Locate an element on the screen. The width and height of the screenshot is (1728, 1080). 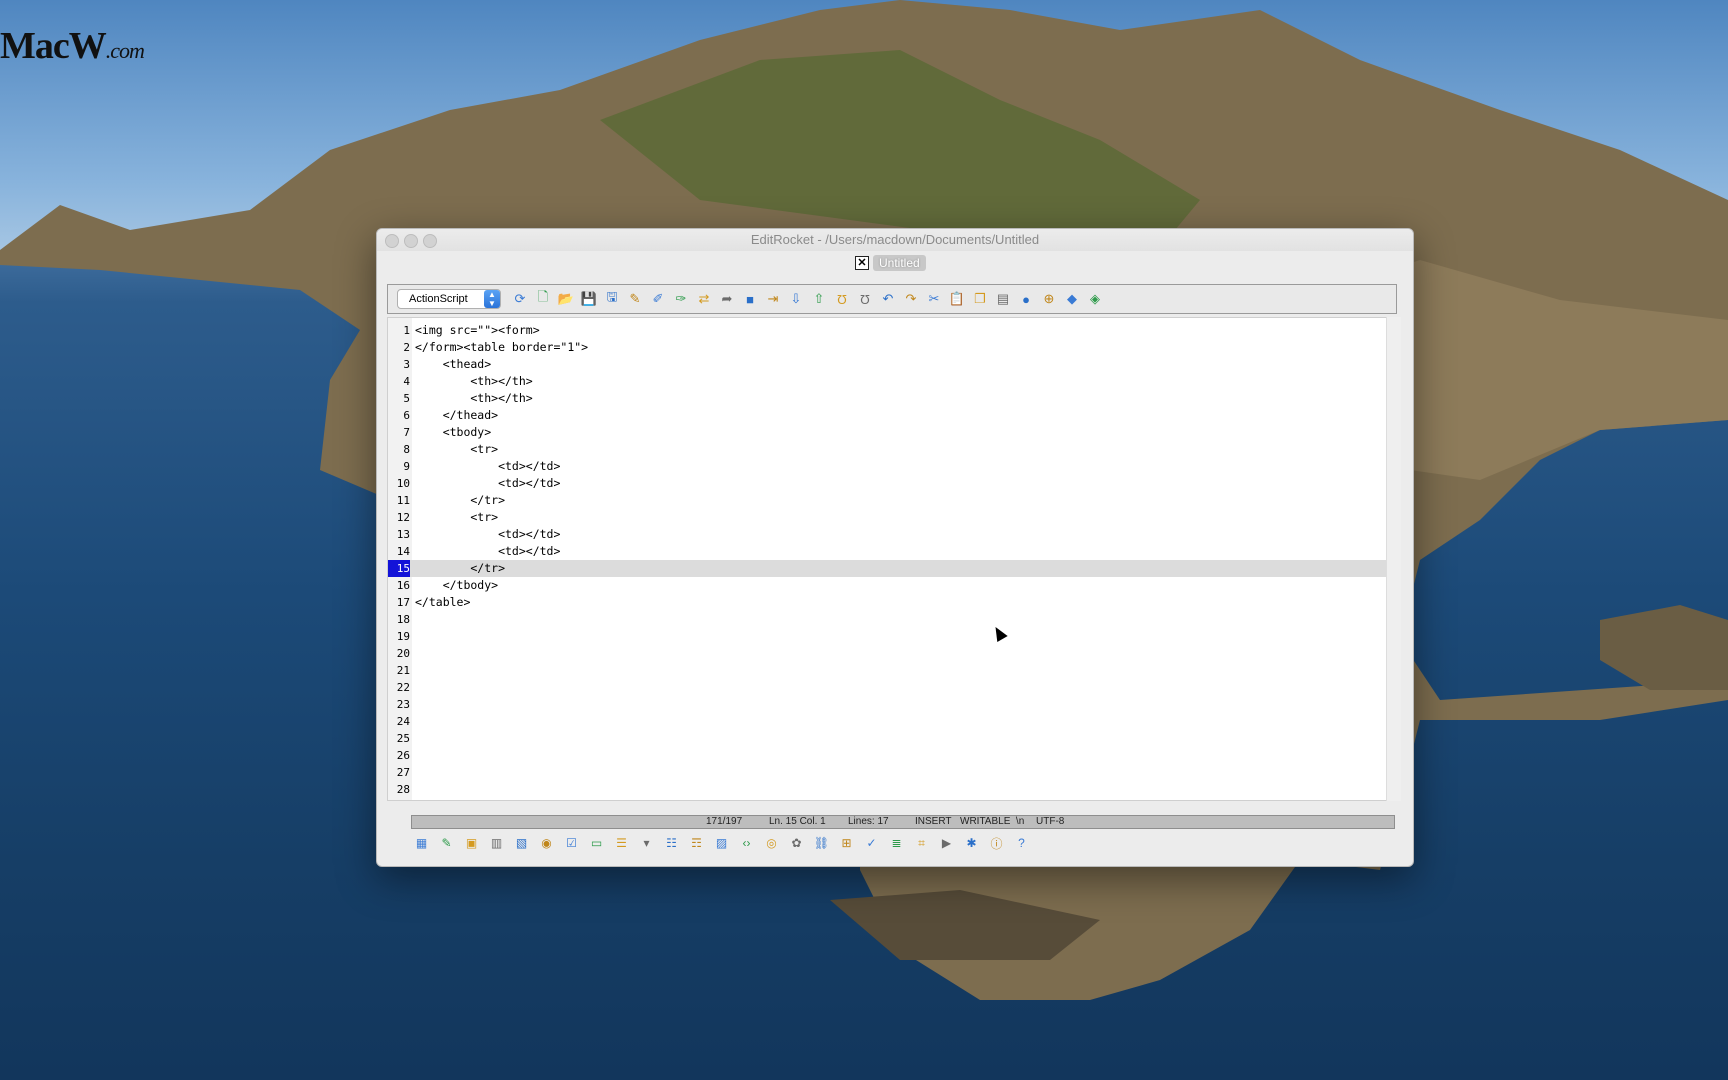
frame-icon: ▥ is located at coordinates (496, 843).